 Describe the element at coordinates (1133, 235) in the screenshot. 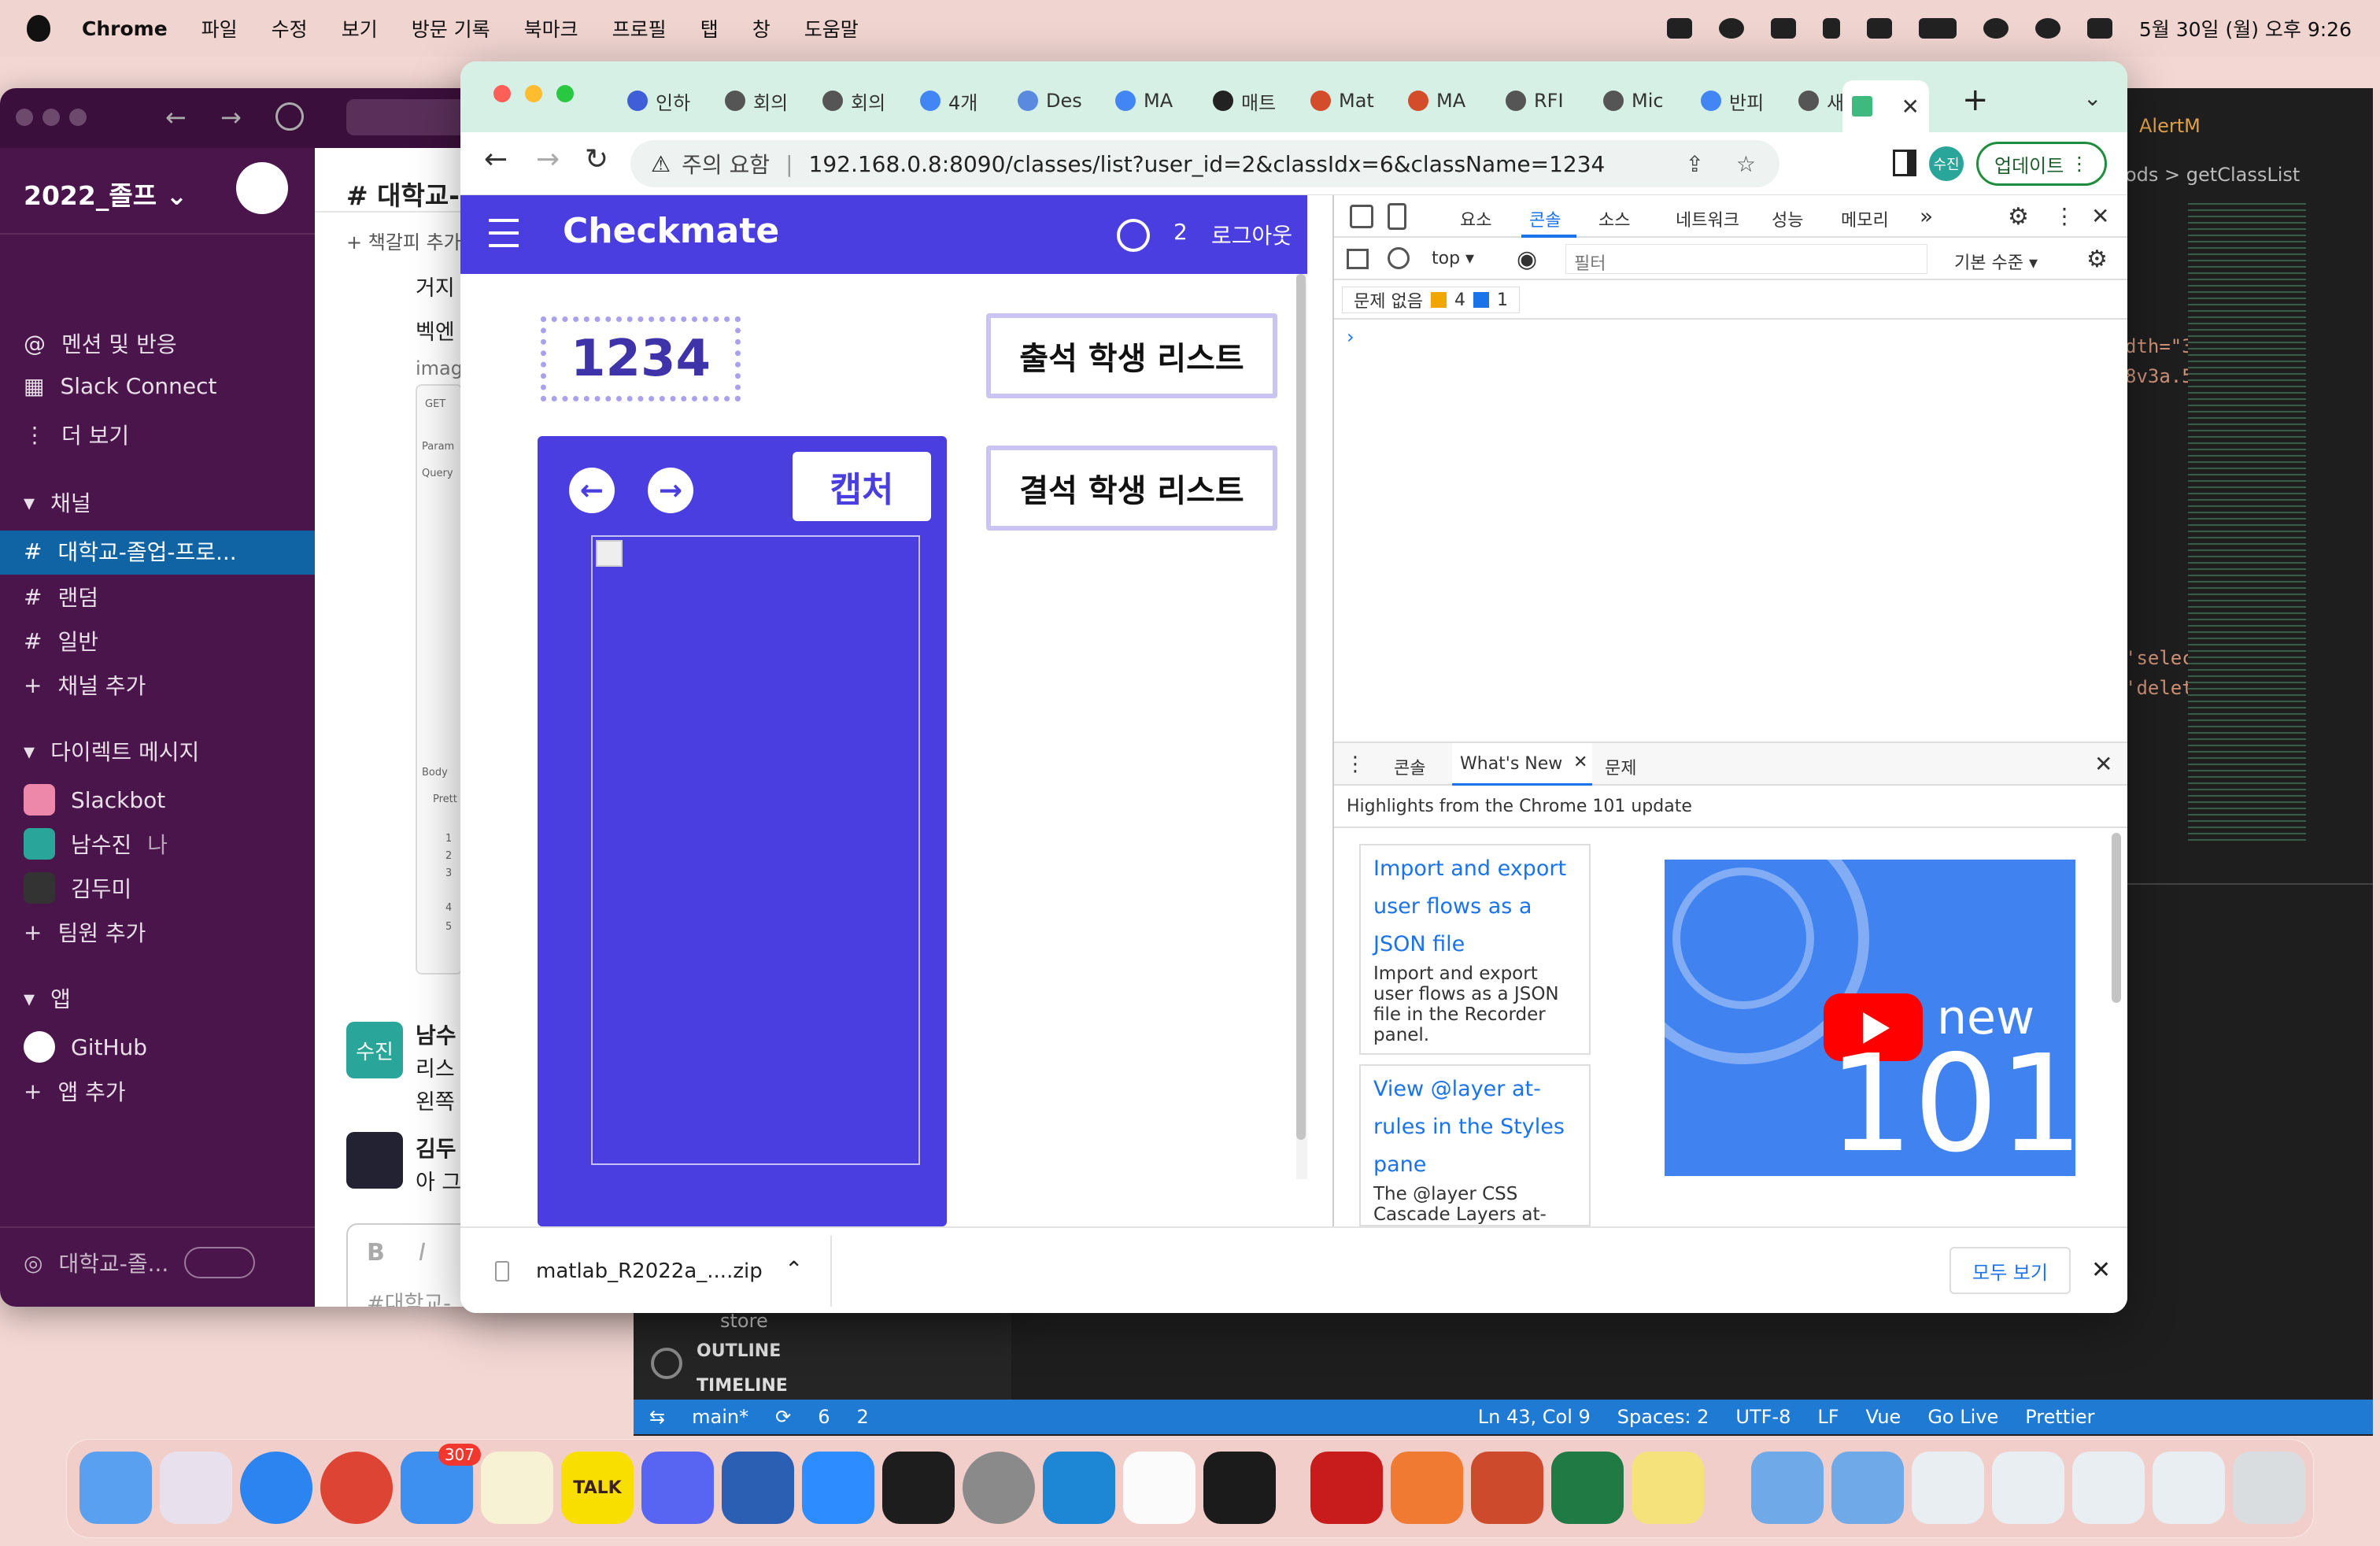

I see `user-icon` at that location.